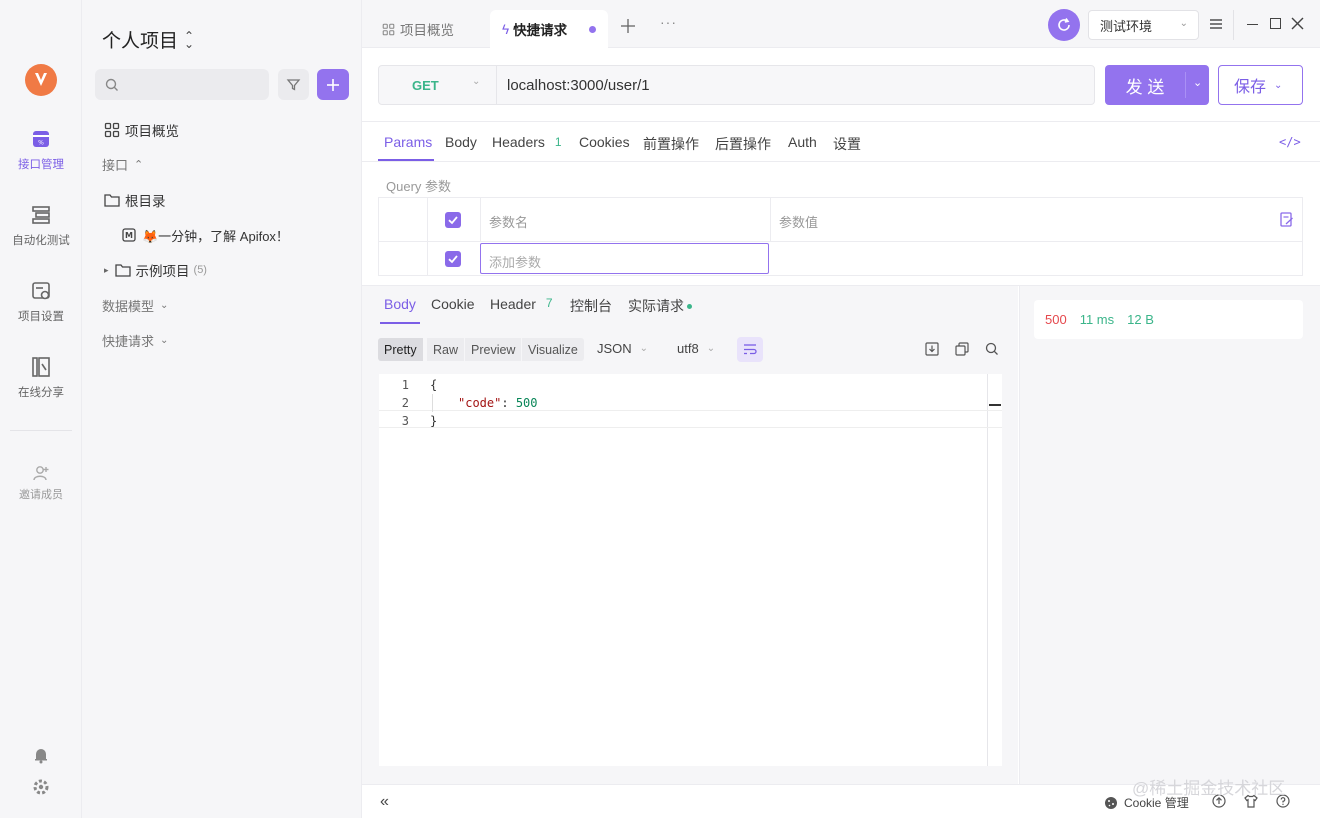 This screenshot has width=1320, height=818. I want to click on view-pretty: Pretty, so click(400, 349).